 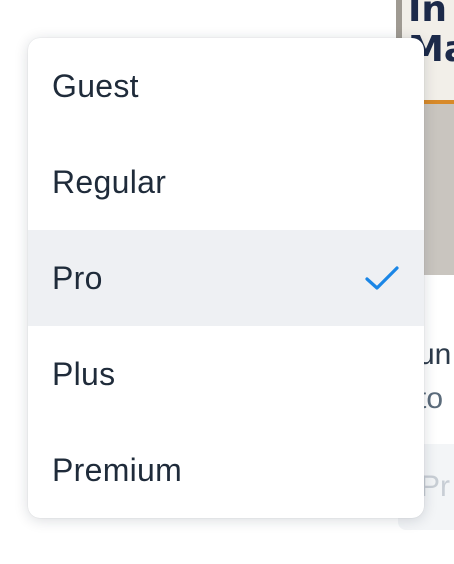 I want to click on menu-item-premium: Premium, so click(x=226, y=470).